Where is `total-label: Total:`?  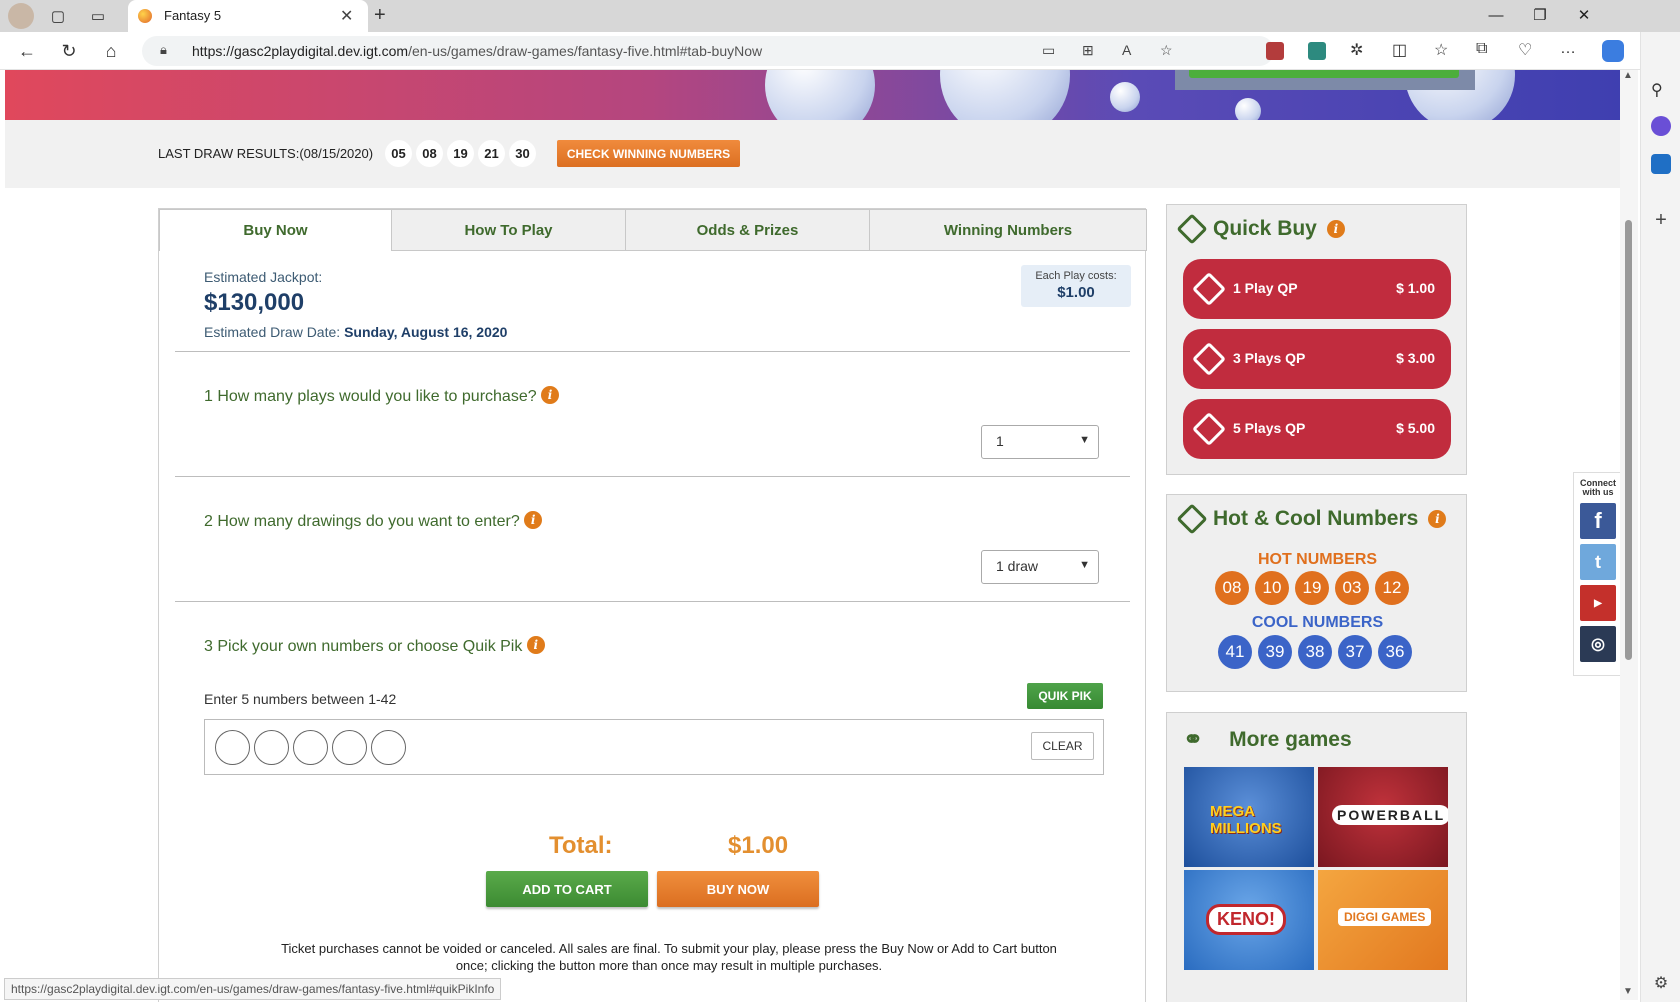
total-label: Total: is located at coordinates (581, 845).